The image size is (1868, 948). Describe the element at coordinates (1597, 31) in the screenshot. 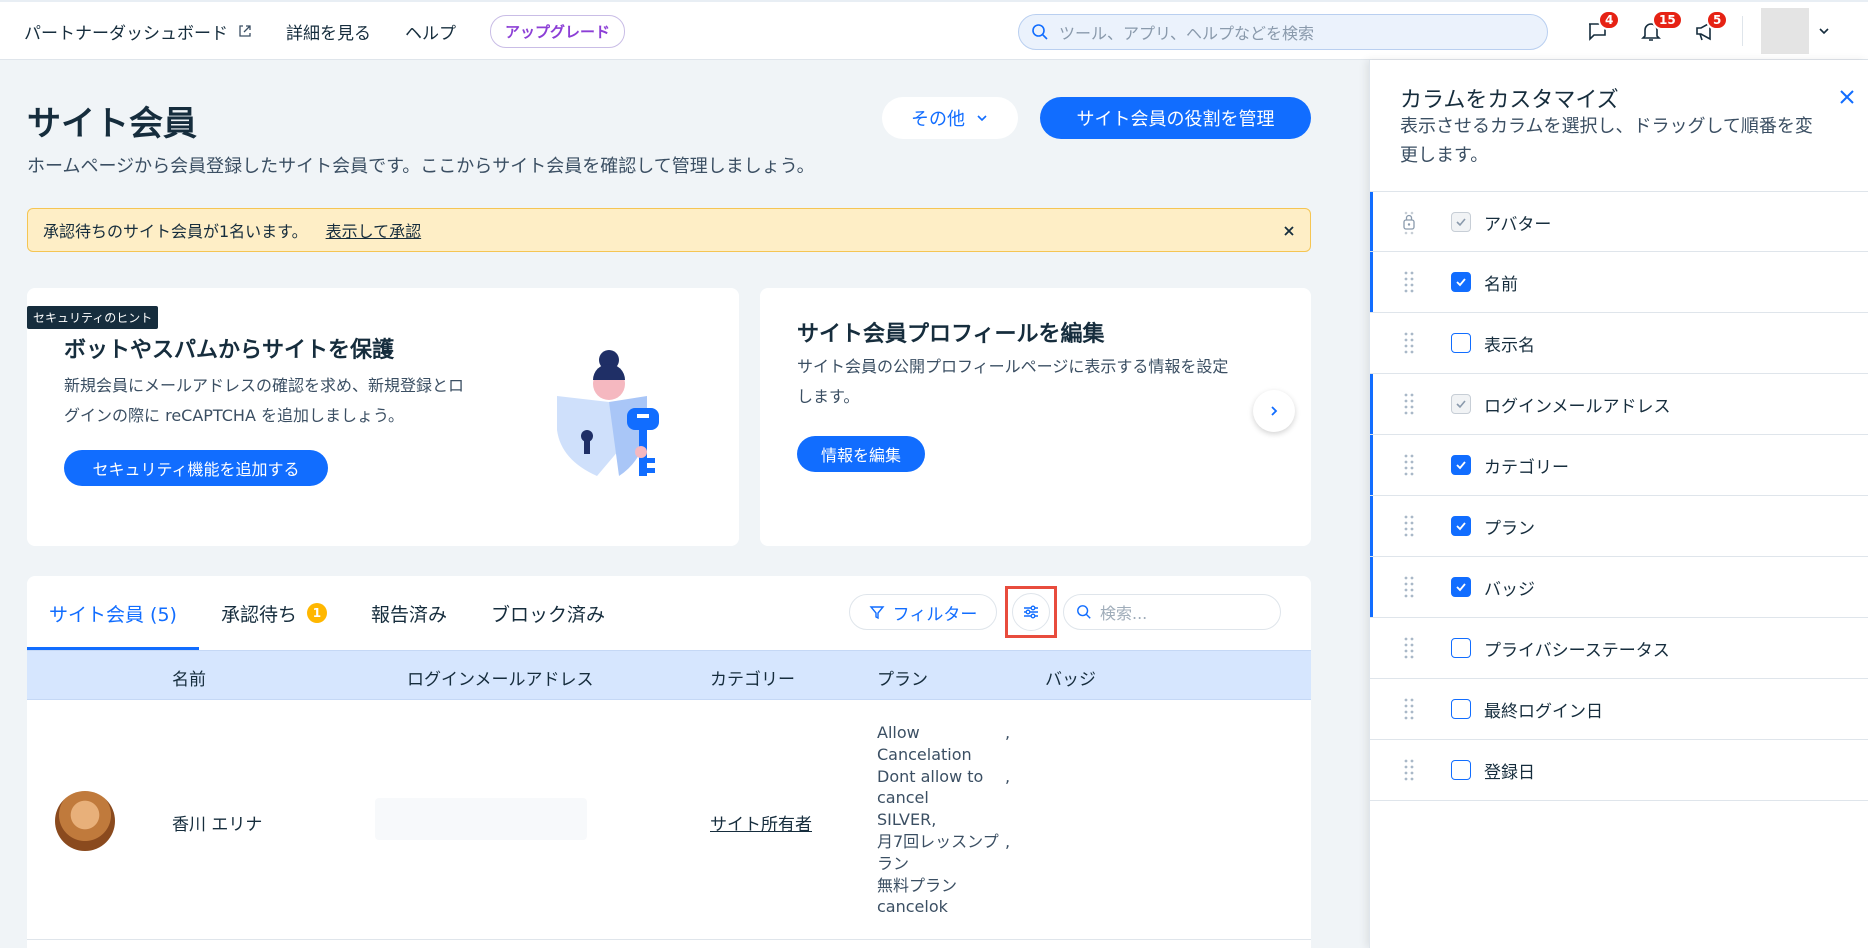

I see `messages-button: 4` at that location.